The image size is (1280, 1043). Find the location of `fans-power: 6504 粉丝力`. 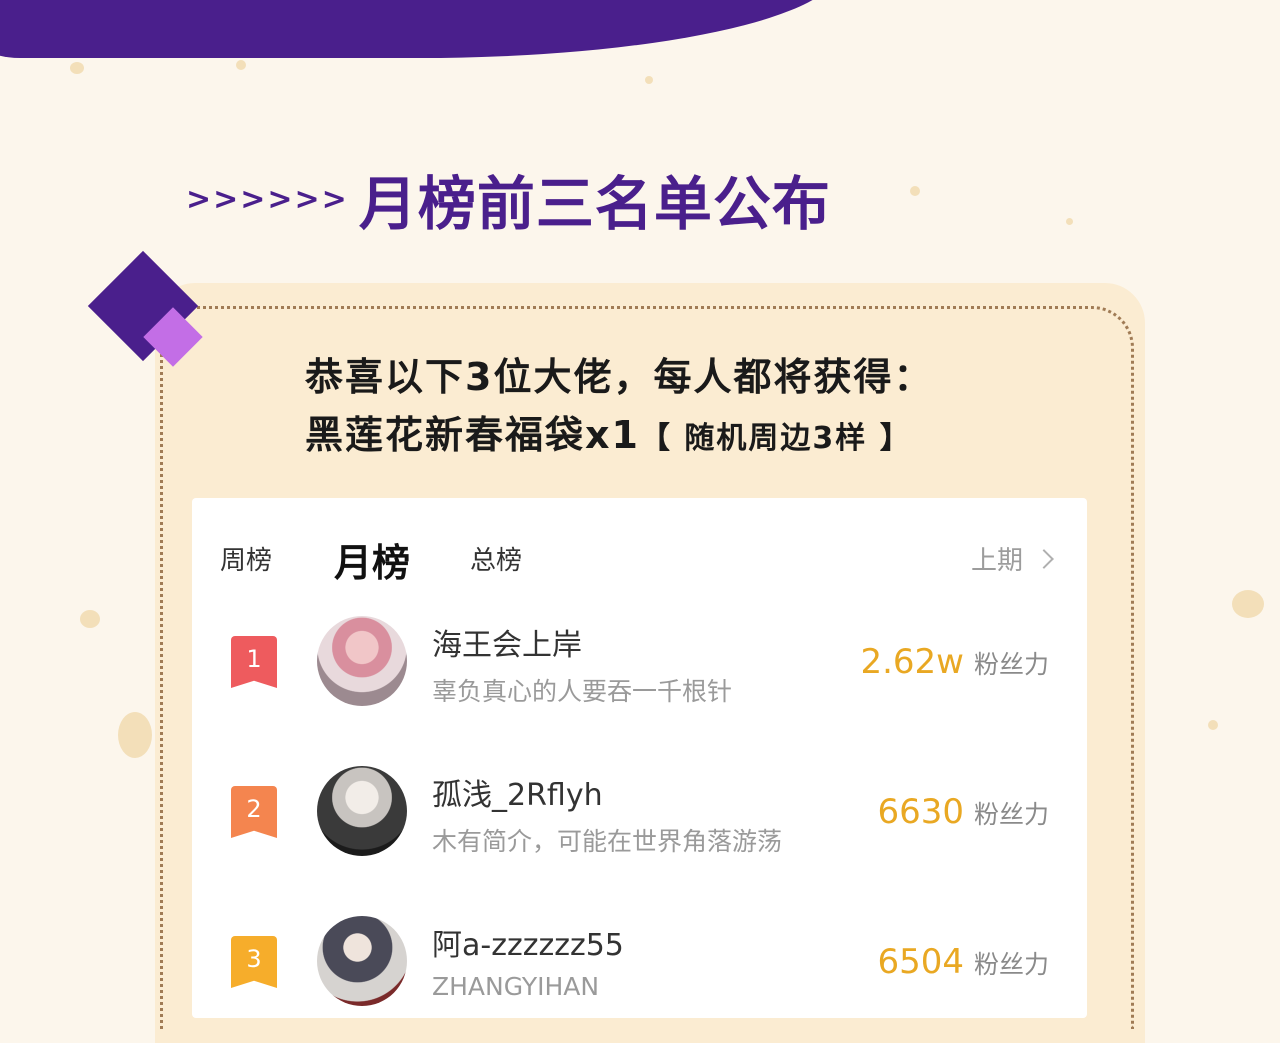

fans-power: 6504 粉丝力 is located at coordinates (963, 962).